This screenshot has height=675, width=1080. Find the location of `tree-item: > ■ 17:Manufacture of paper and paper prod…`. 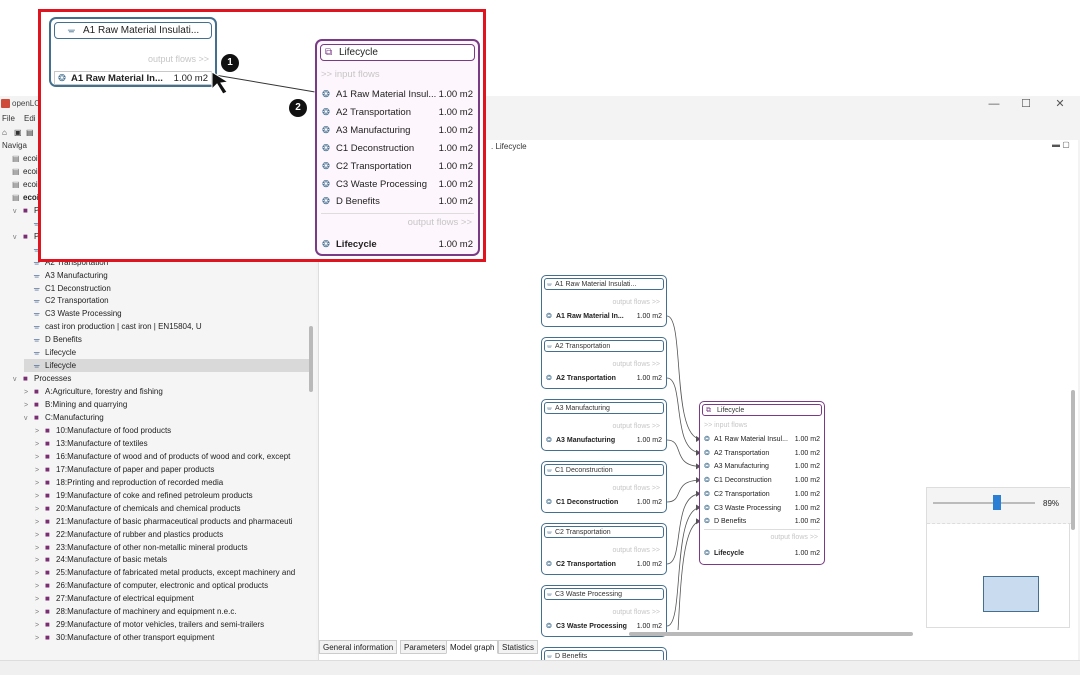

tree-item: > ■ 17:Manufacture of paper and paper prod… is located at coordinates (172, 469).